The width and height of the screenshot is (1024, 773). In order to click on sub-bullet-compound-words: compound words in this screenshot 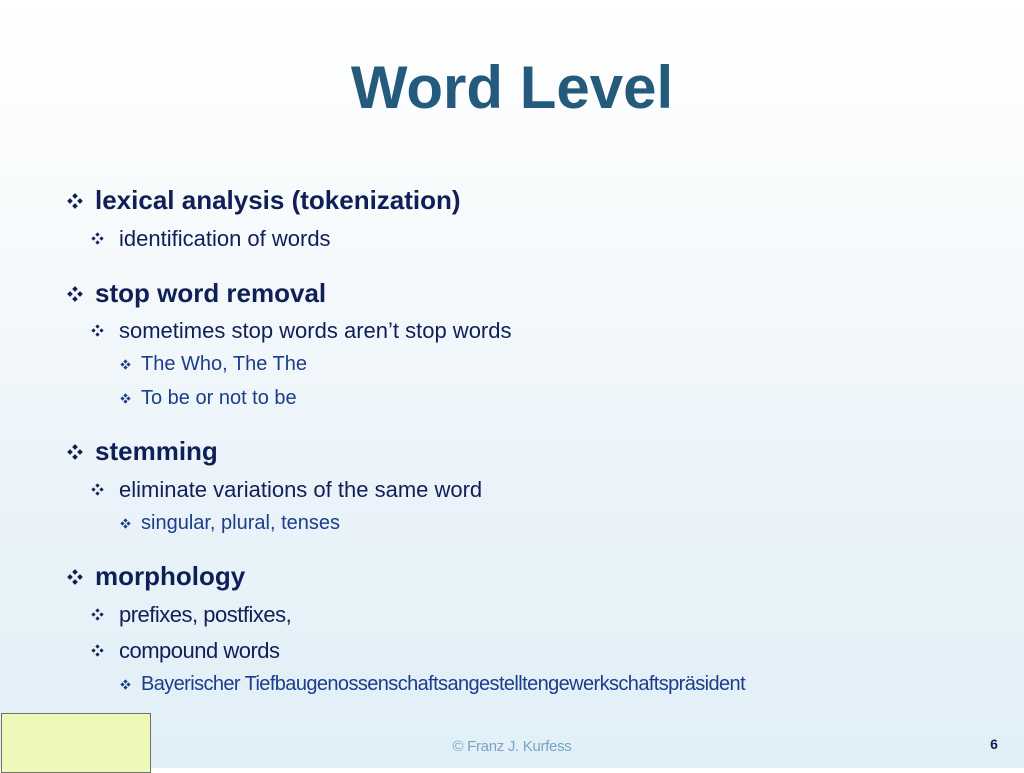, I will do `click(185, 651)`.